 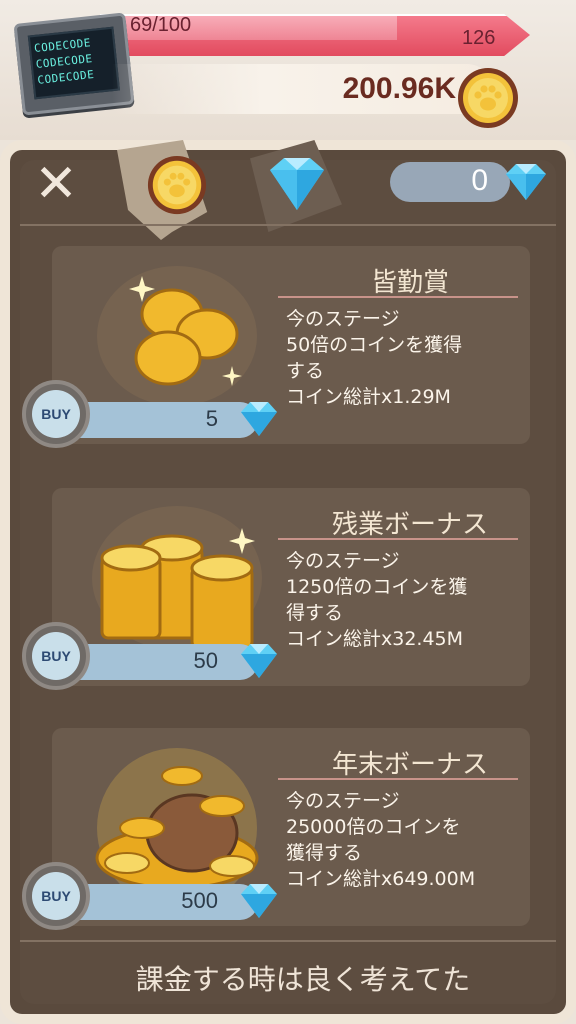 I want to click on item-desc-line: 1250倍のコインを獲, so click(x=377, y=587).